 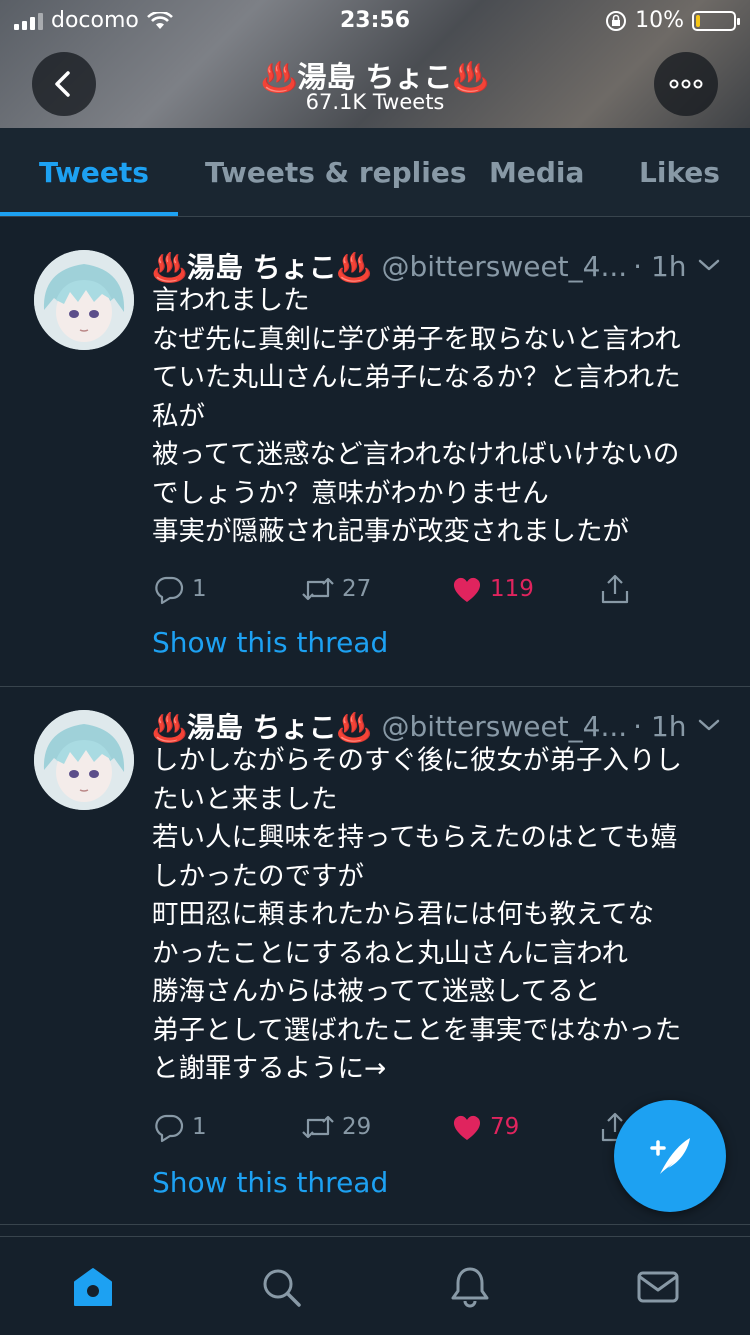 I want to click on tweet-text-line: 町田忍に頼まれたから君には何も教えてな, so click(x=403, y=914).